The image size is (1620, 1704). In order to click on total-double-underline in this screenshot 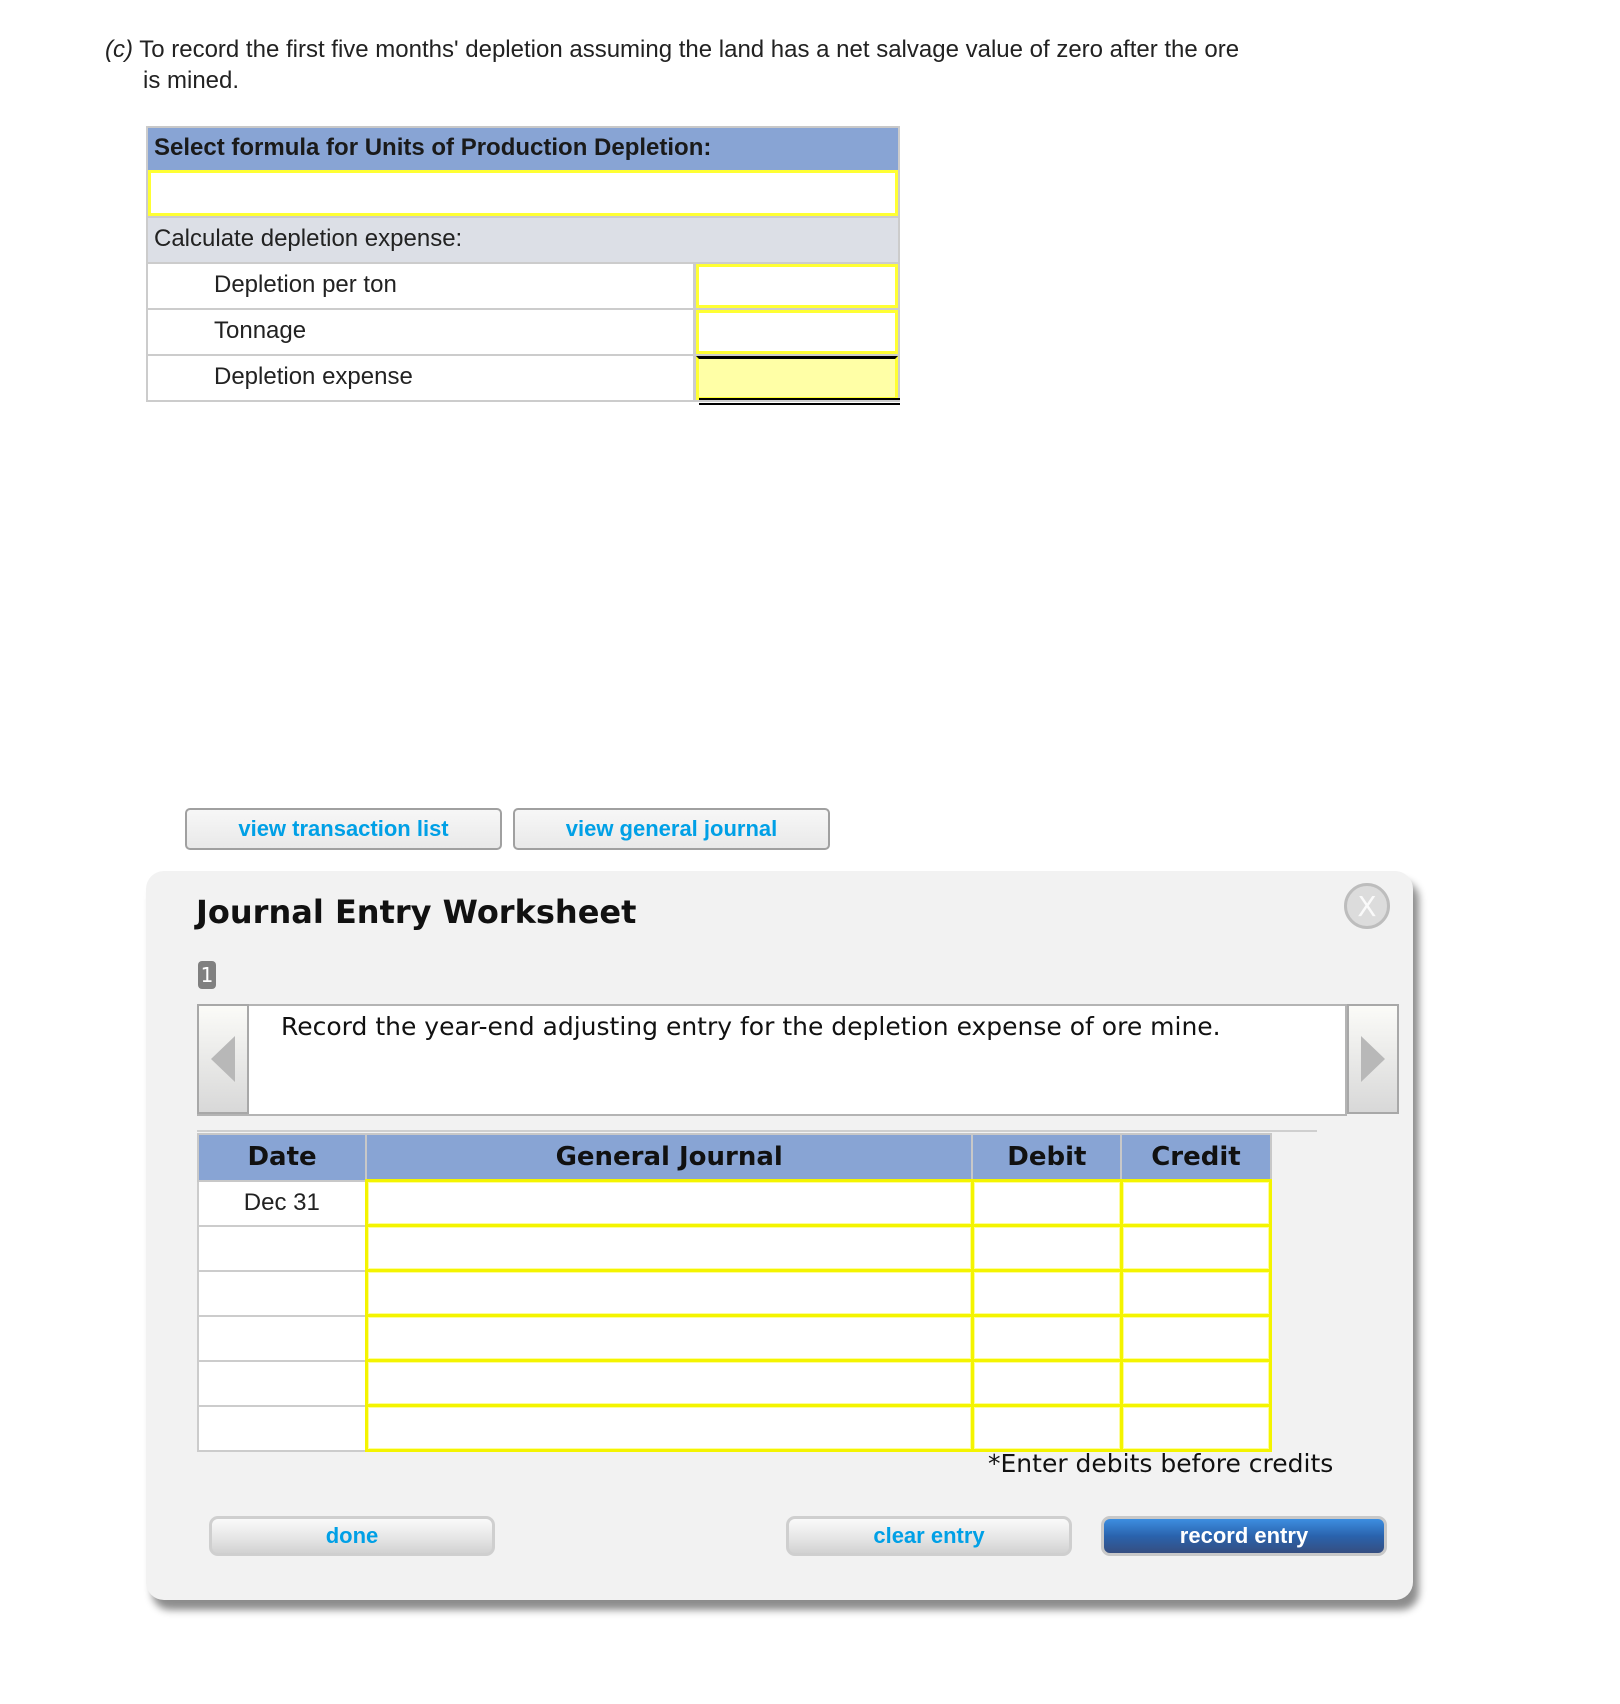, I will do `click(799, 401)`.